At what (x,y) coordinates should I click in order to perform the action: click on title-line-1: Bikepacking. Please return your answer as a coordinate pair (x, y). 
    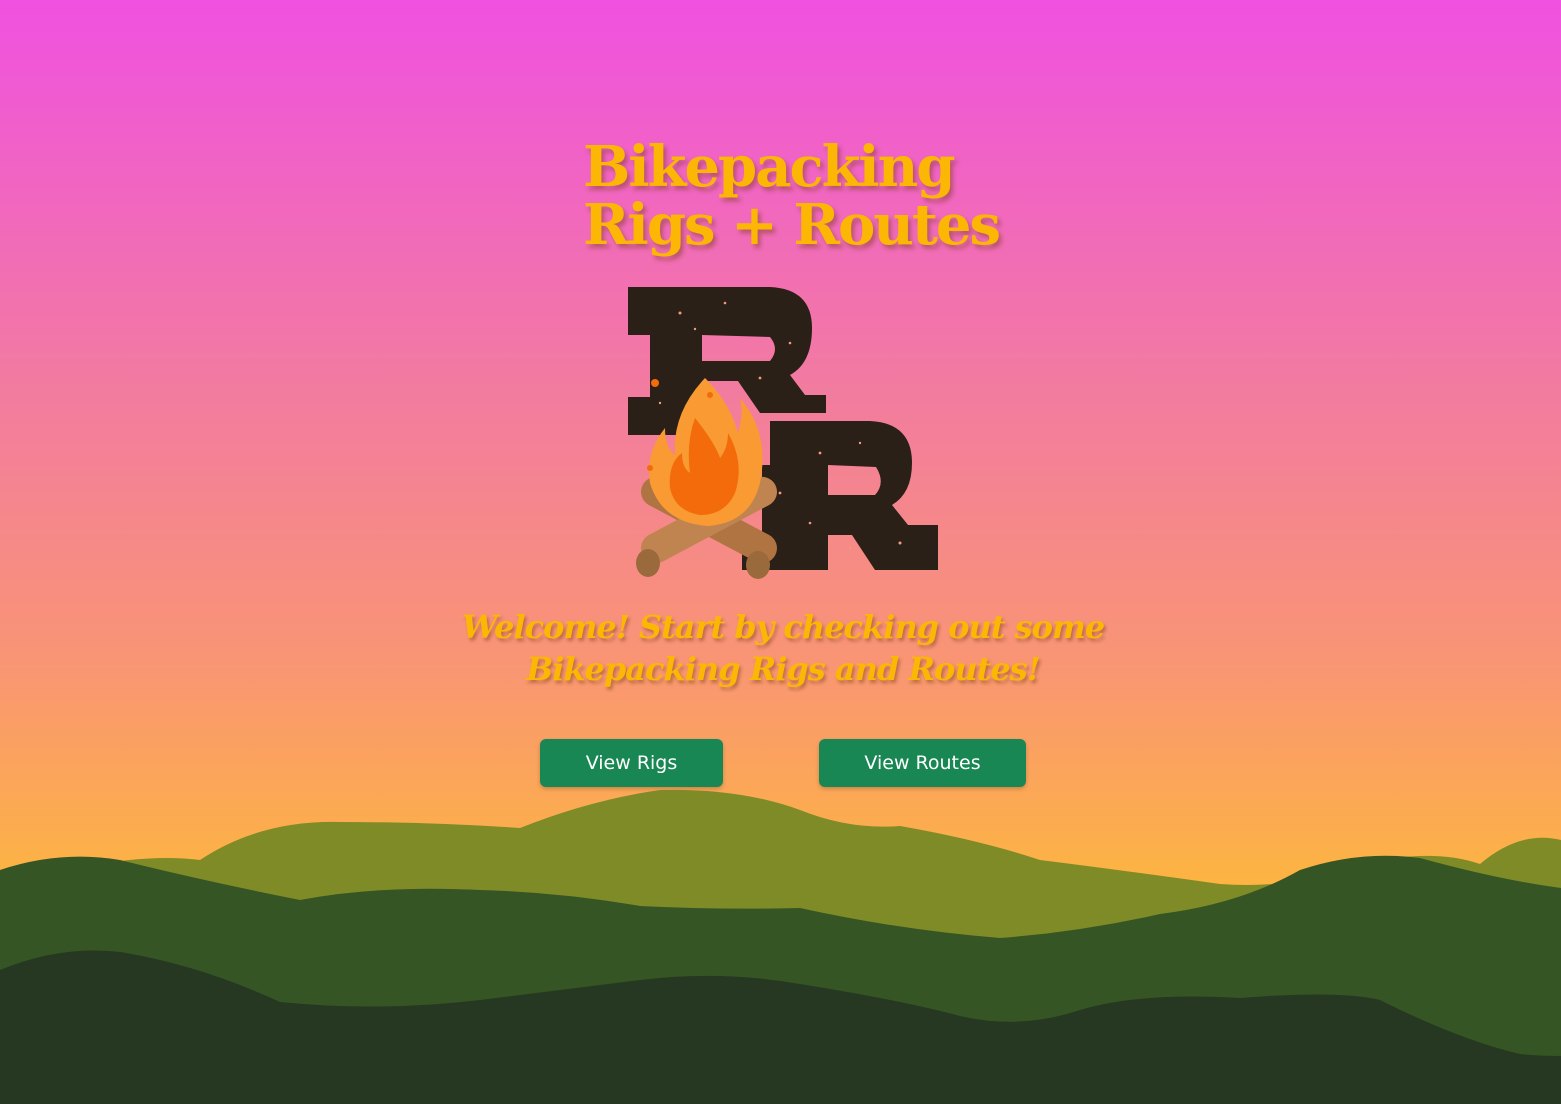
    Looking at the image, I should click on (769, 167).